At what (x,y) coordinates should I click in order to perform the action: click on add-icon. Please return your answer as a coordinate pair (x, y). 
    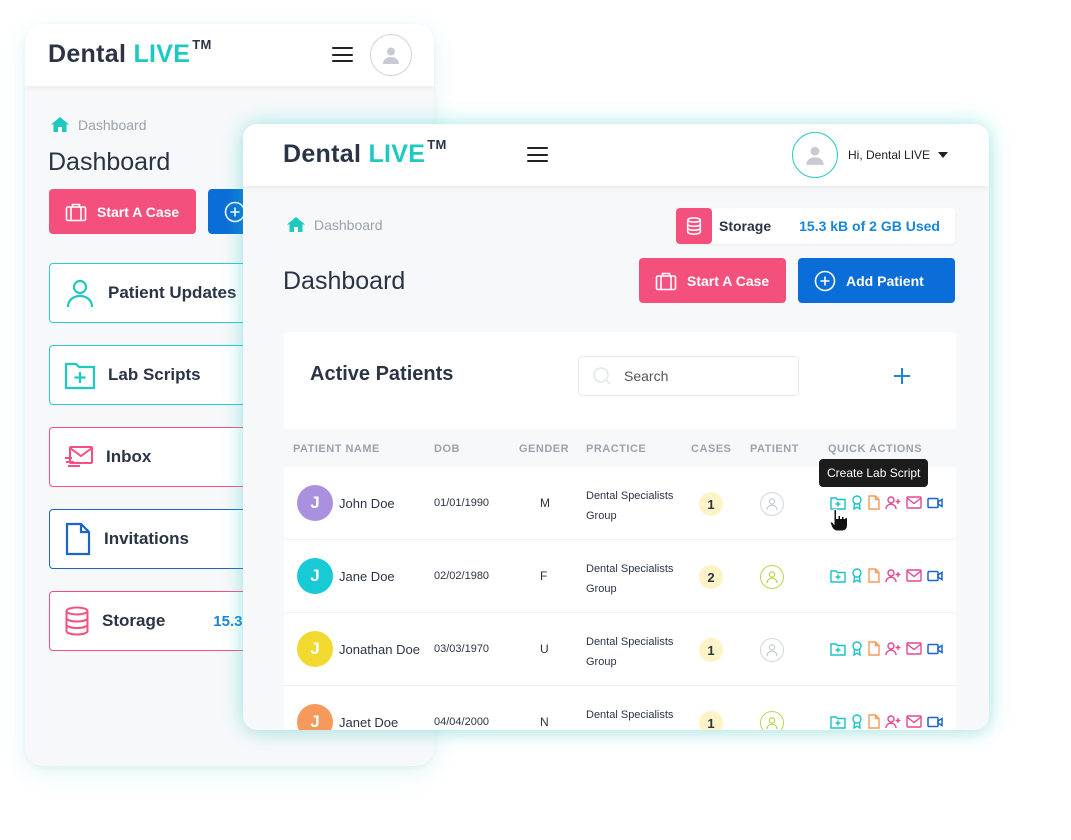
    Looking at the image, I should click on (902, 376).